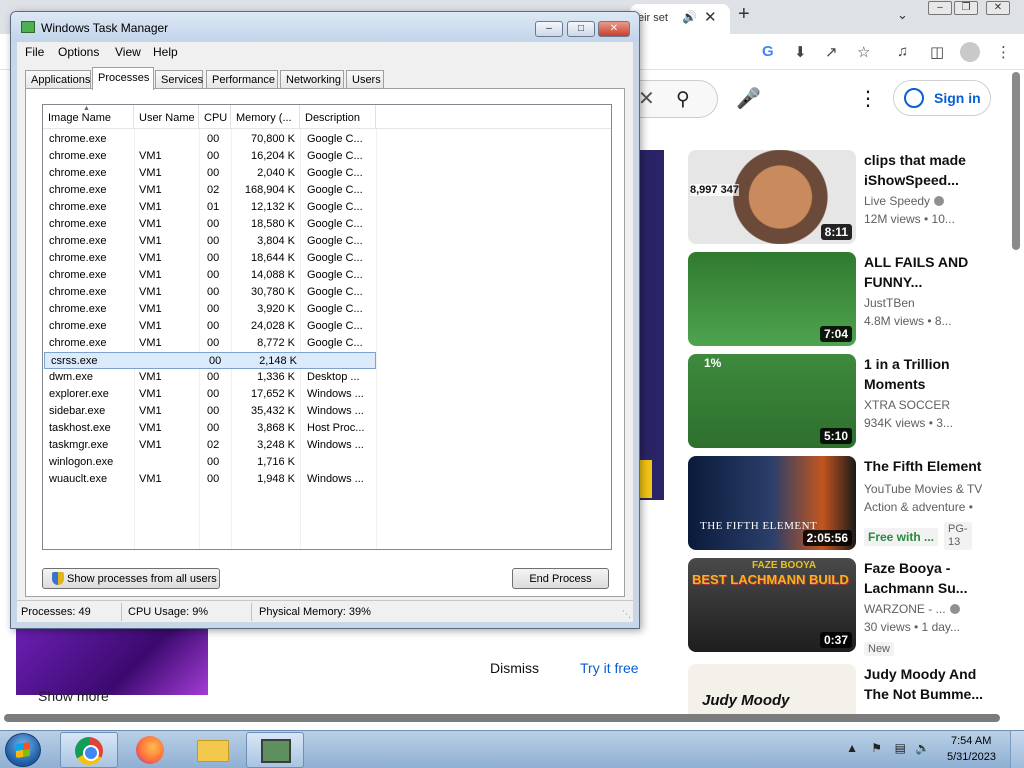 The height and width of the screenshot is (768, 1024). What do you see at coordinates (998, 8) in the screenshot?
I see `close-window-button: ✕` at bounding box center [998, 8].